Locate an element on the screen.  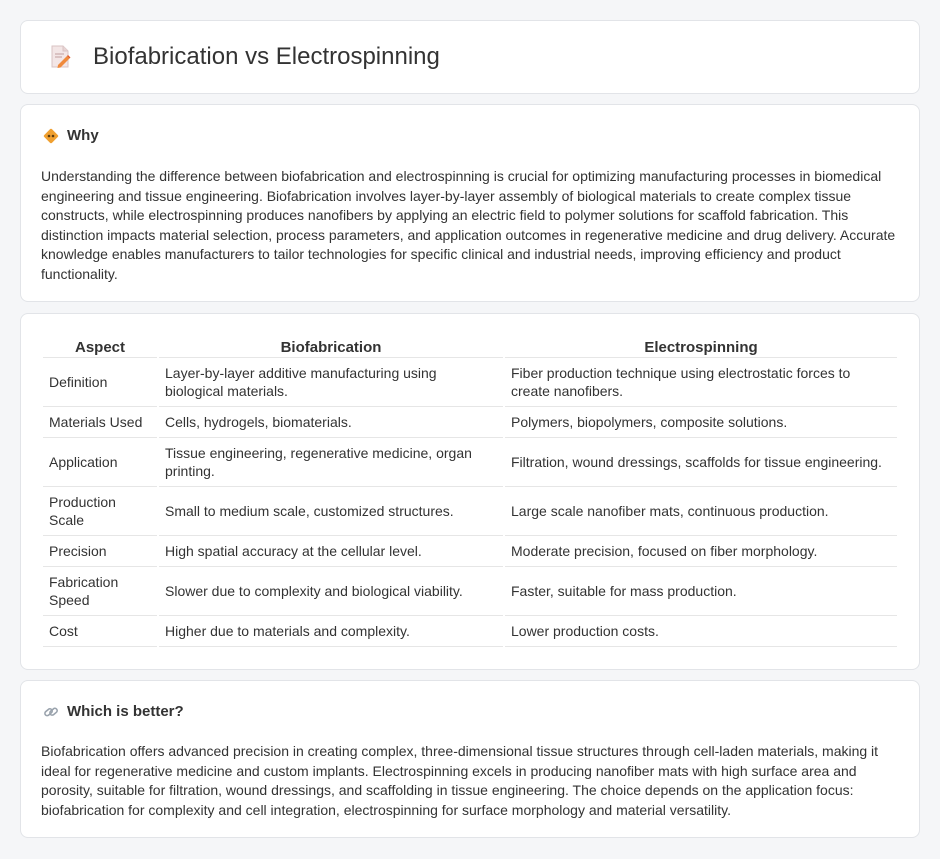
header-card: Biofabrication vs Electrospinning is located at coordinates (470, 57).